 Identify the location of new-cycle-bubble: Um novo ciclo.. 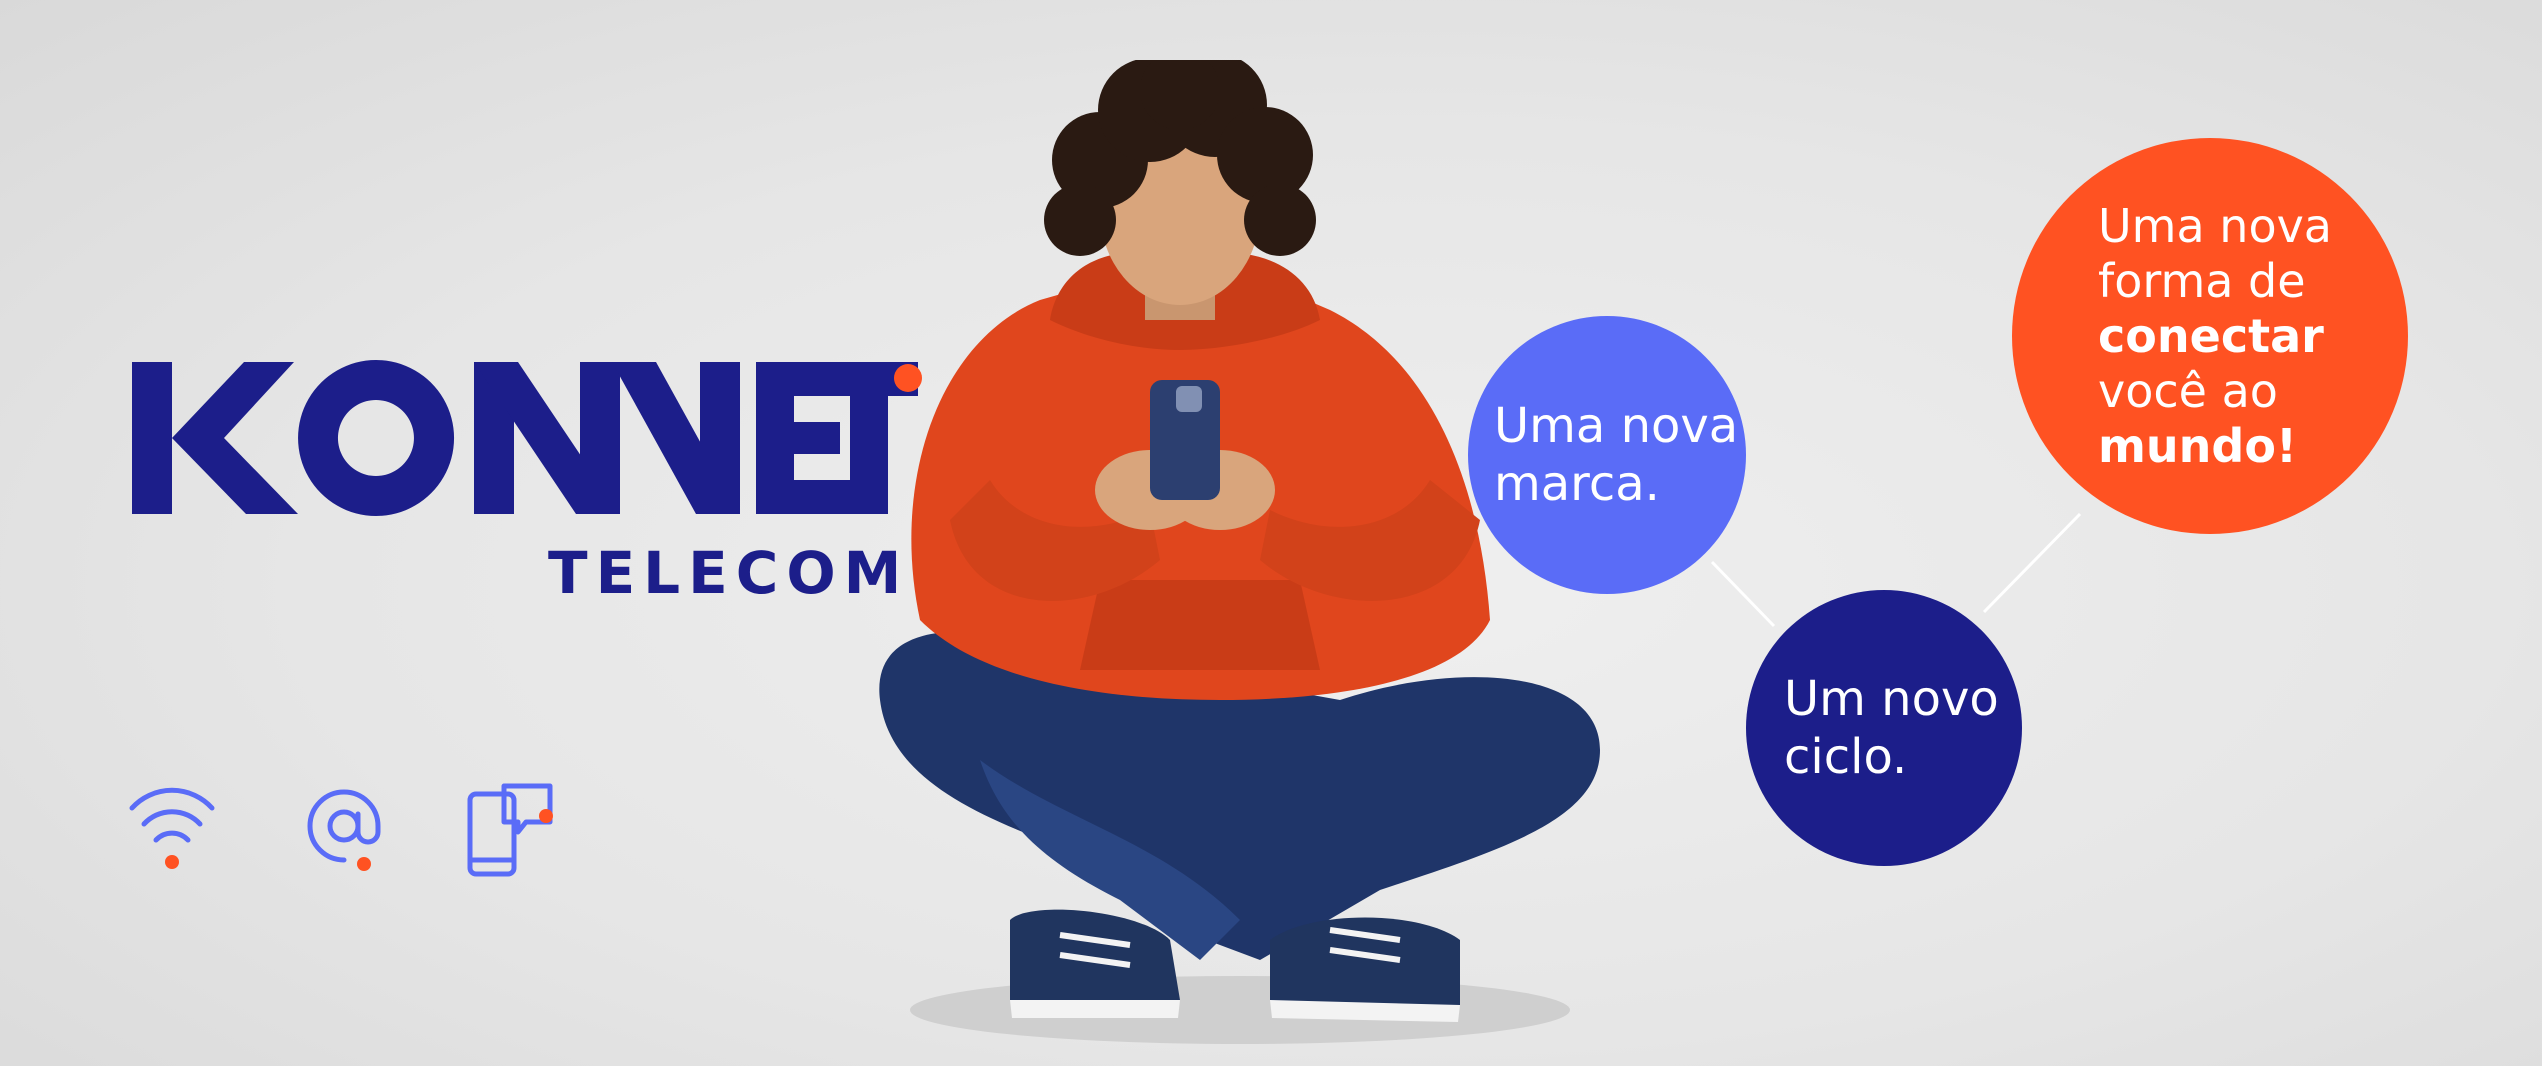
(1884, 728).